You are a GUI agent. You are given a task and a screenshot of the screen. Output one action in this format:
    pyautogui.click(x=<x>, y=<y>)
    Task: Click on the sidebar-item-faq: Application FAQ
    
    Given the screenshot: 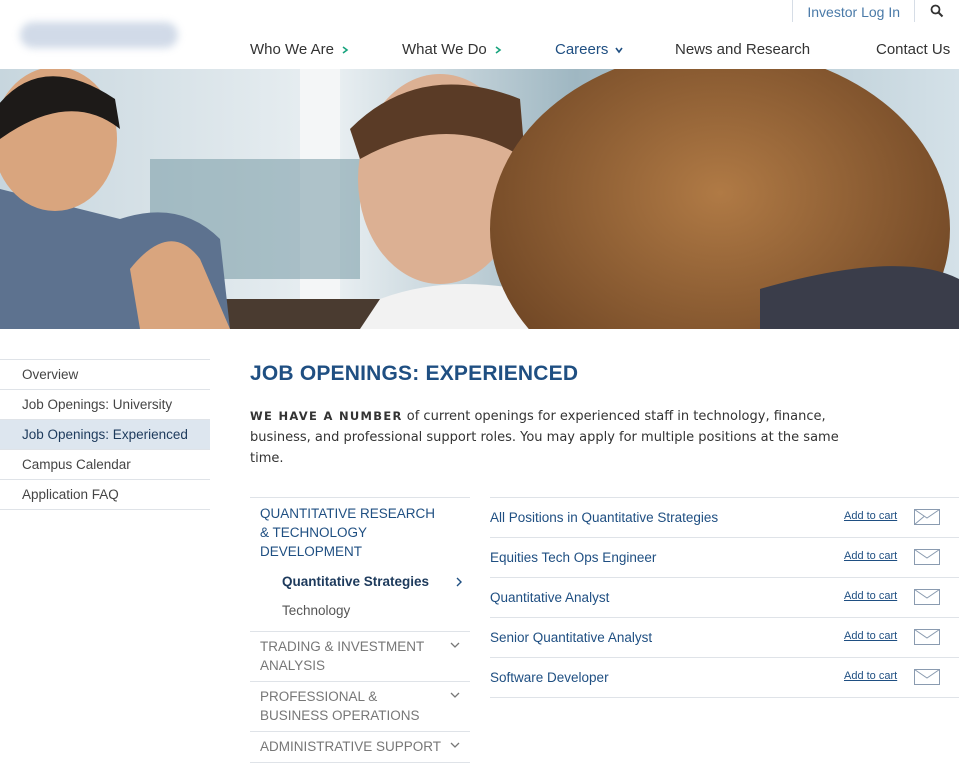 What is the action you would take?
    pyautogui.click(x=105, y=495)
    